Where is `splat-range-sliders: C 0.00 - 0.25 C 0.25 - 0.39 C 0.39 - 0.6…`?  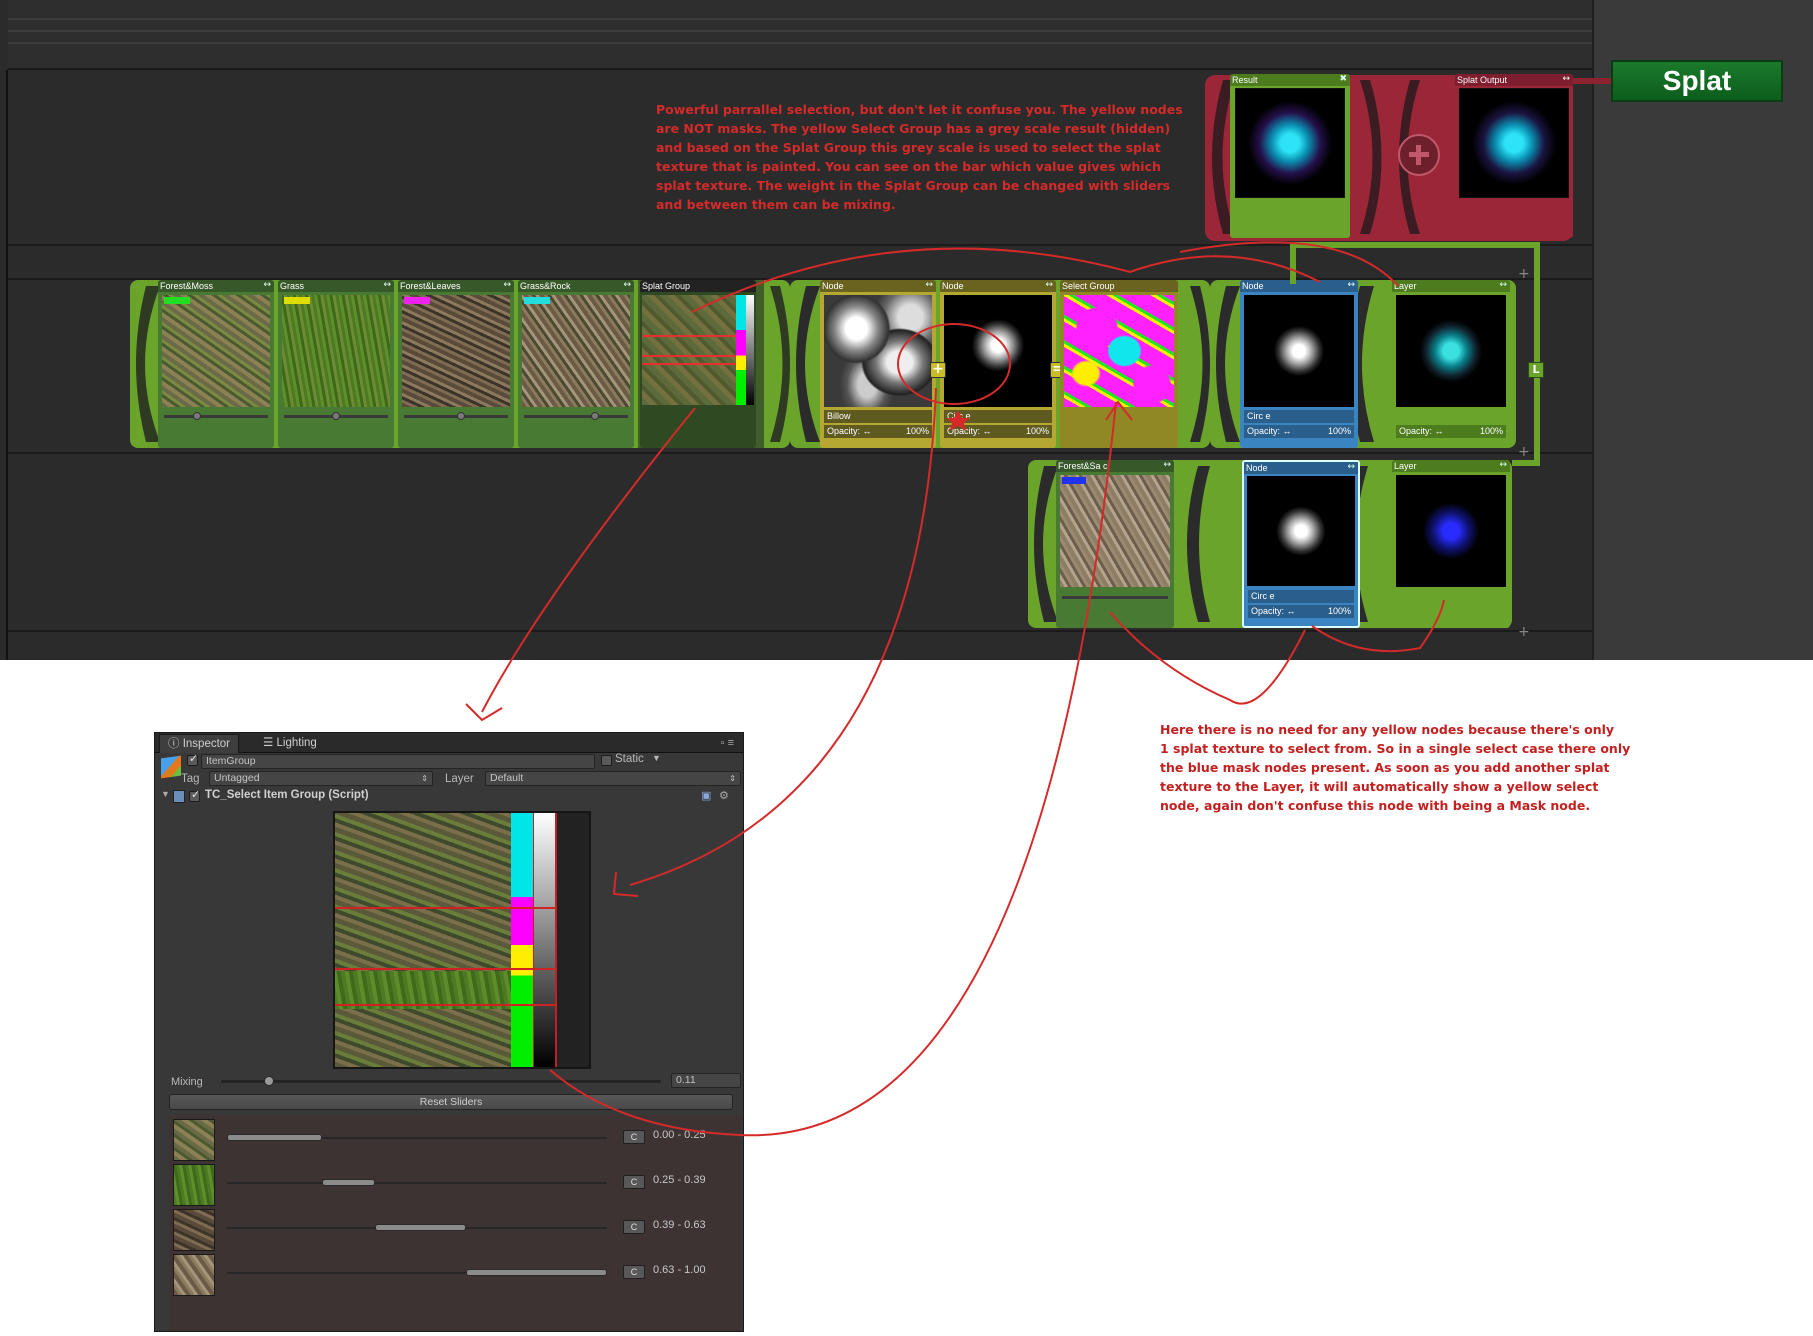 splat-range-sliders: C 0.00 - 0.25 C 0.25 - 0.39 C 0.39 - 0.6… is located at coordinates (455, 1223).